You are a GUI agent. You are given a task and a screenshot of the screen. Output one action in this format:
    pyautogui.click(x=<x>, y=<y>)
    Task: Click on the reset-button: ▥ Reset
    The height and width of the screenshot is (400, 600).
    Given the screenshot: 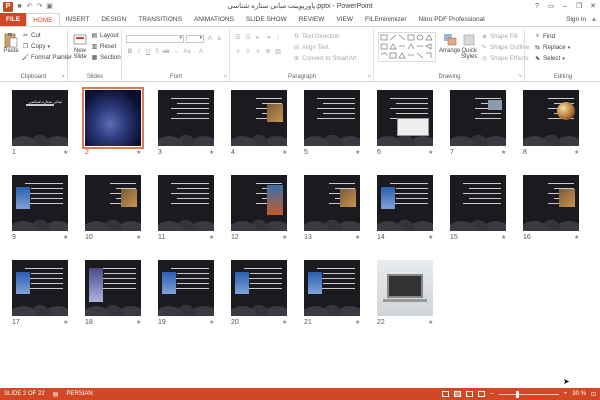 What is the action you would take?
    pyautogui.click(x=104, y=46)
    